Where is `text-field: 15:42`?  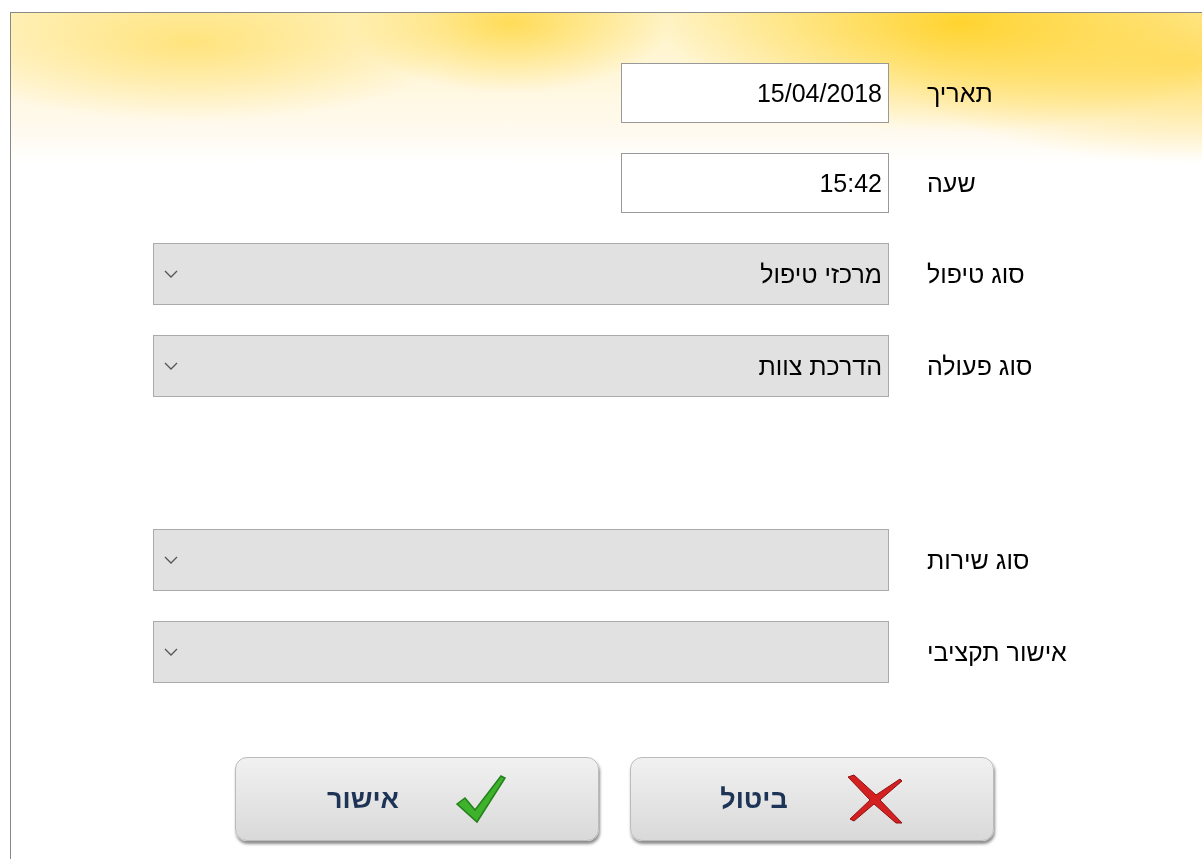
text-field: 15:42 is located at coordinates (755, 183).